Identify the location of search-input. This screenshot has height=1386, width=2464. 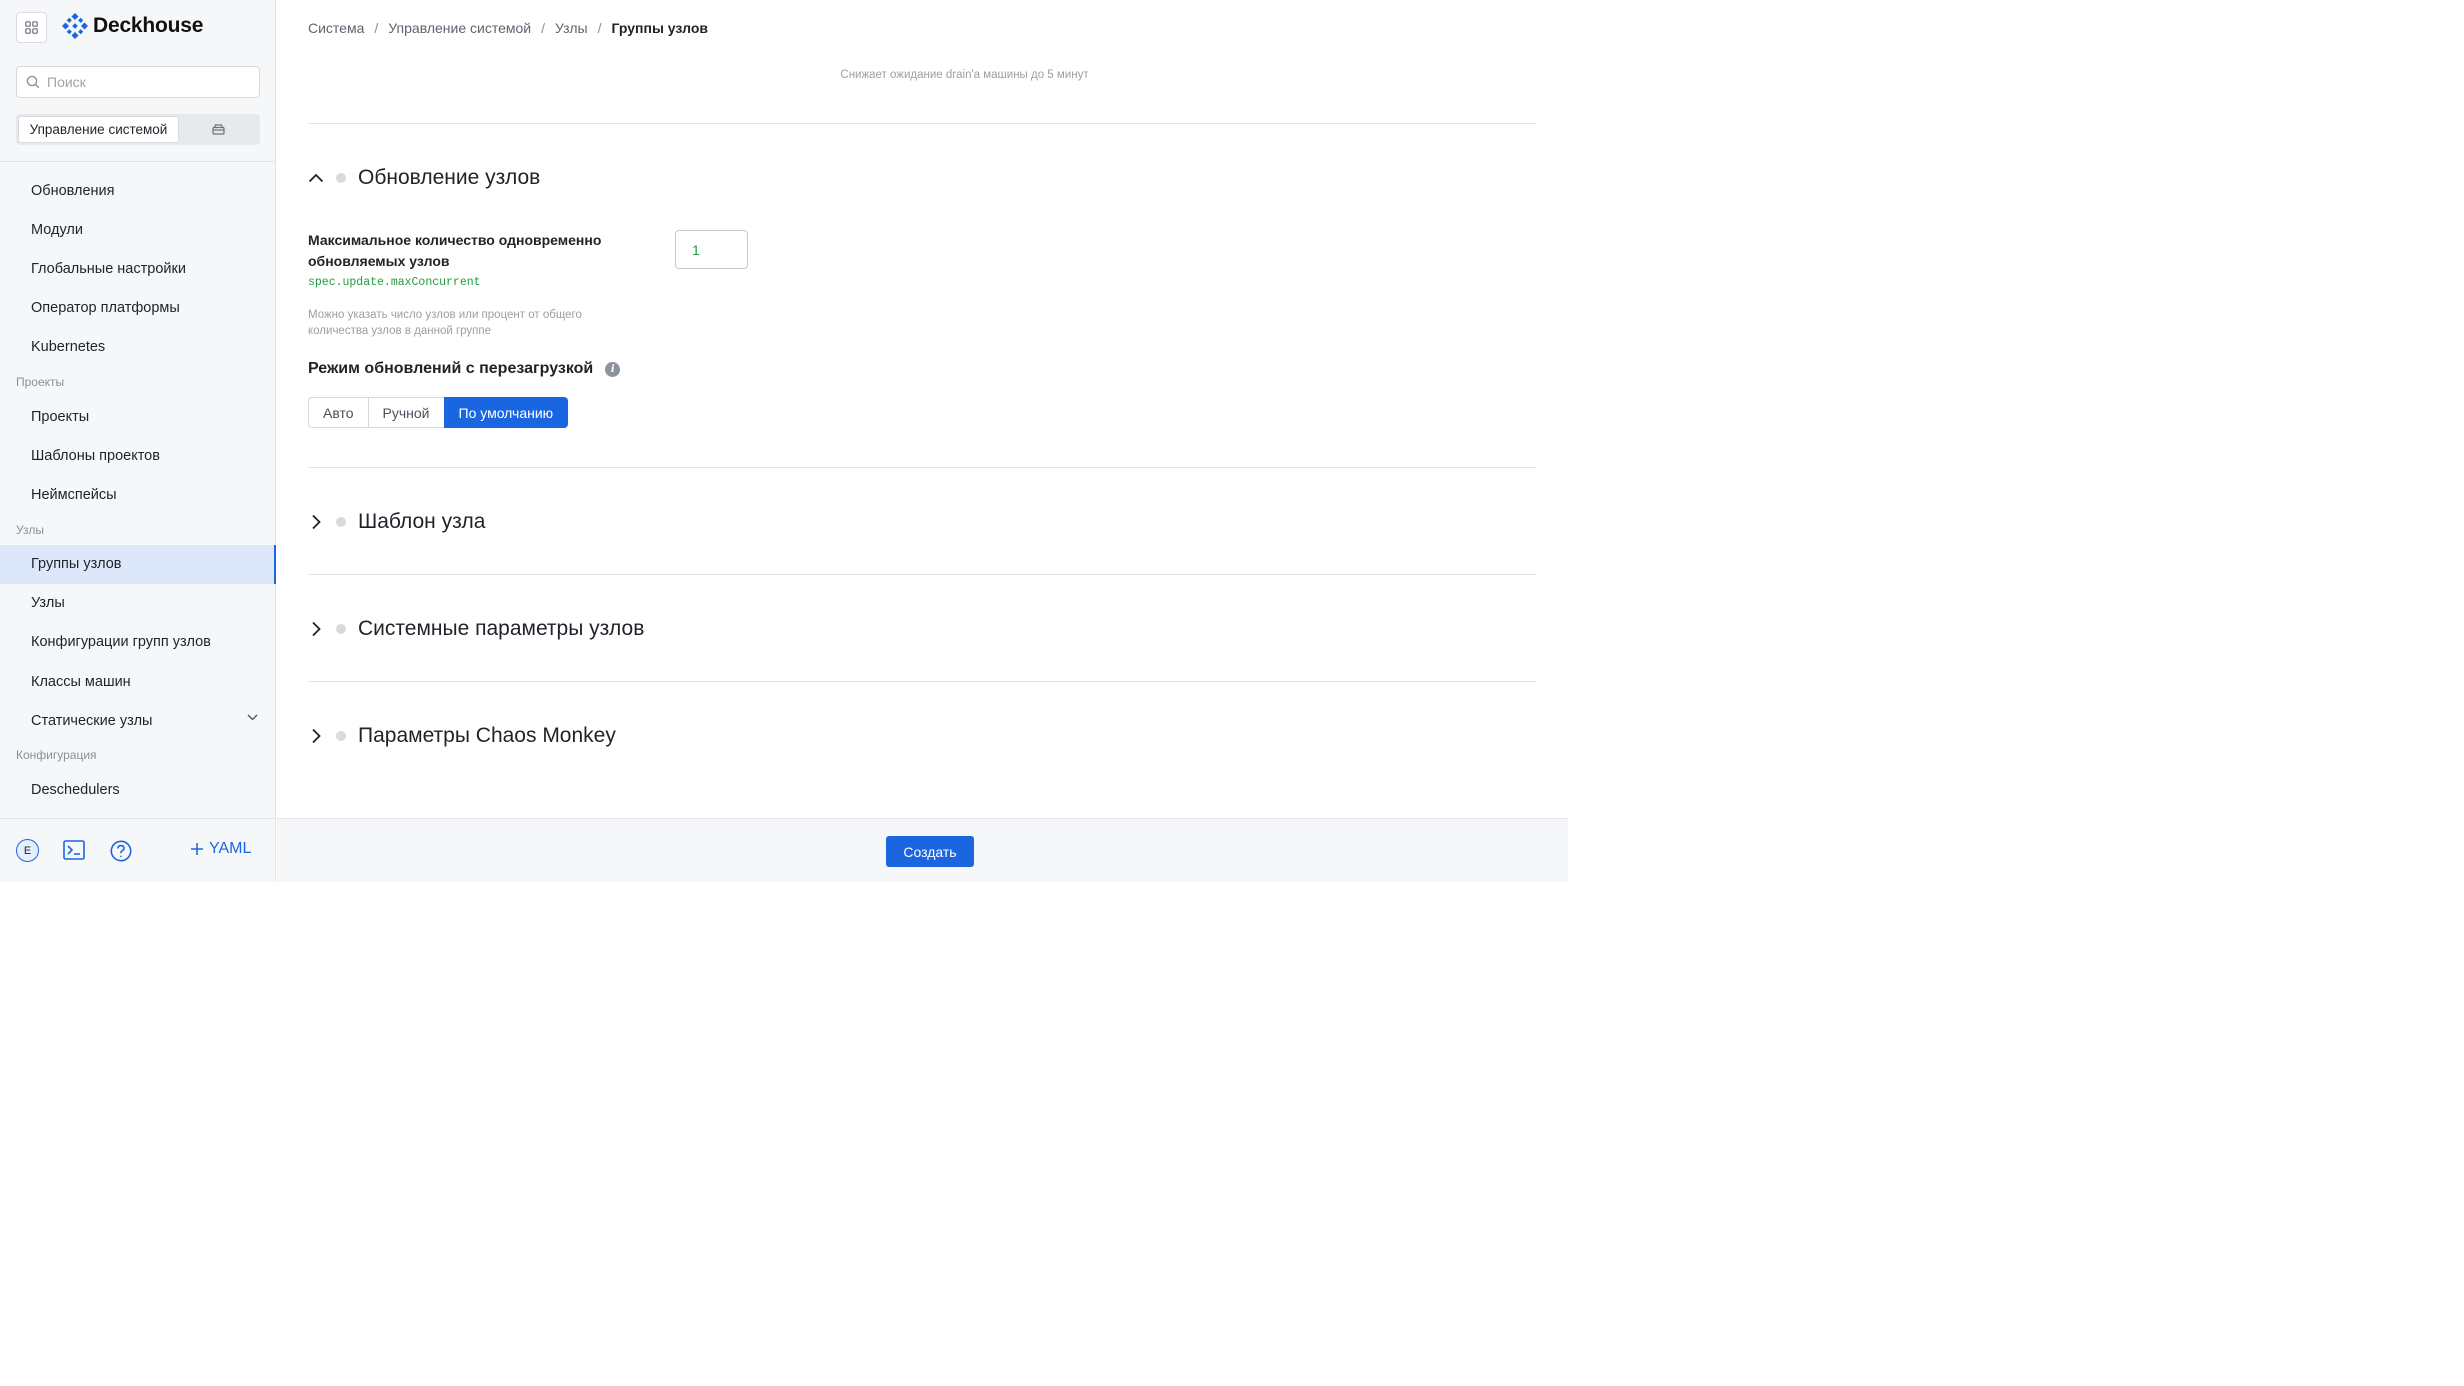
(142, 82).